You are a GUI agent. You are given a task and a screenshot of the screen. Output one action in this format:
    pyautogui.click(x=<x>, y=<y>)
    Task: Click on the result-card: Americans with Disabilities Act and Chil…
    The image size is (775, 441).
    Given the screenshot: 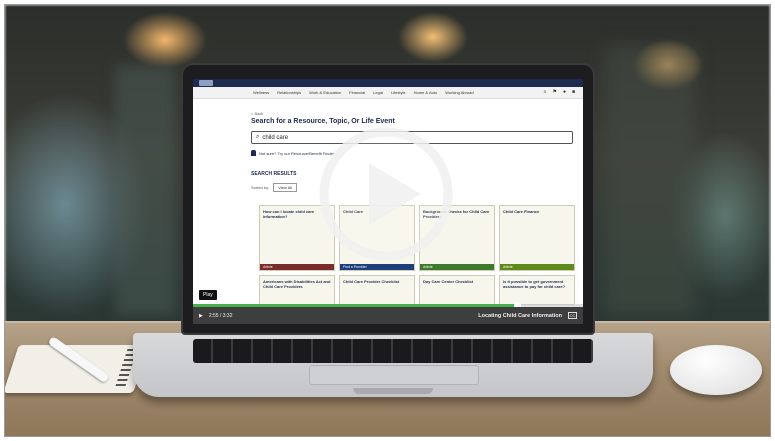 What is the action you would take?
    pyautogui.click(x=297, y=290)
    